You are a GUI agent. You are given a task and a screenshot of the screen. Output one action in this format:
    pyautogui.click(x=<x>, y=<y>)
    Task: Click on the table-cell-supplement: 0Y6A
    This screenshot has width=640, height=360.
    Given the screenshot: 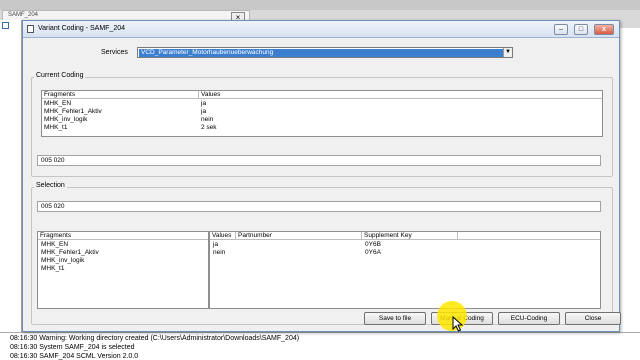 What is the action you would take?
    pyautogui.click(x=373, y=252)
    